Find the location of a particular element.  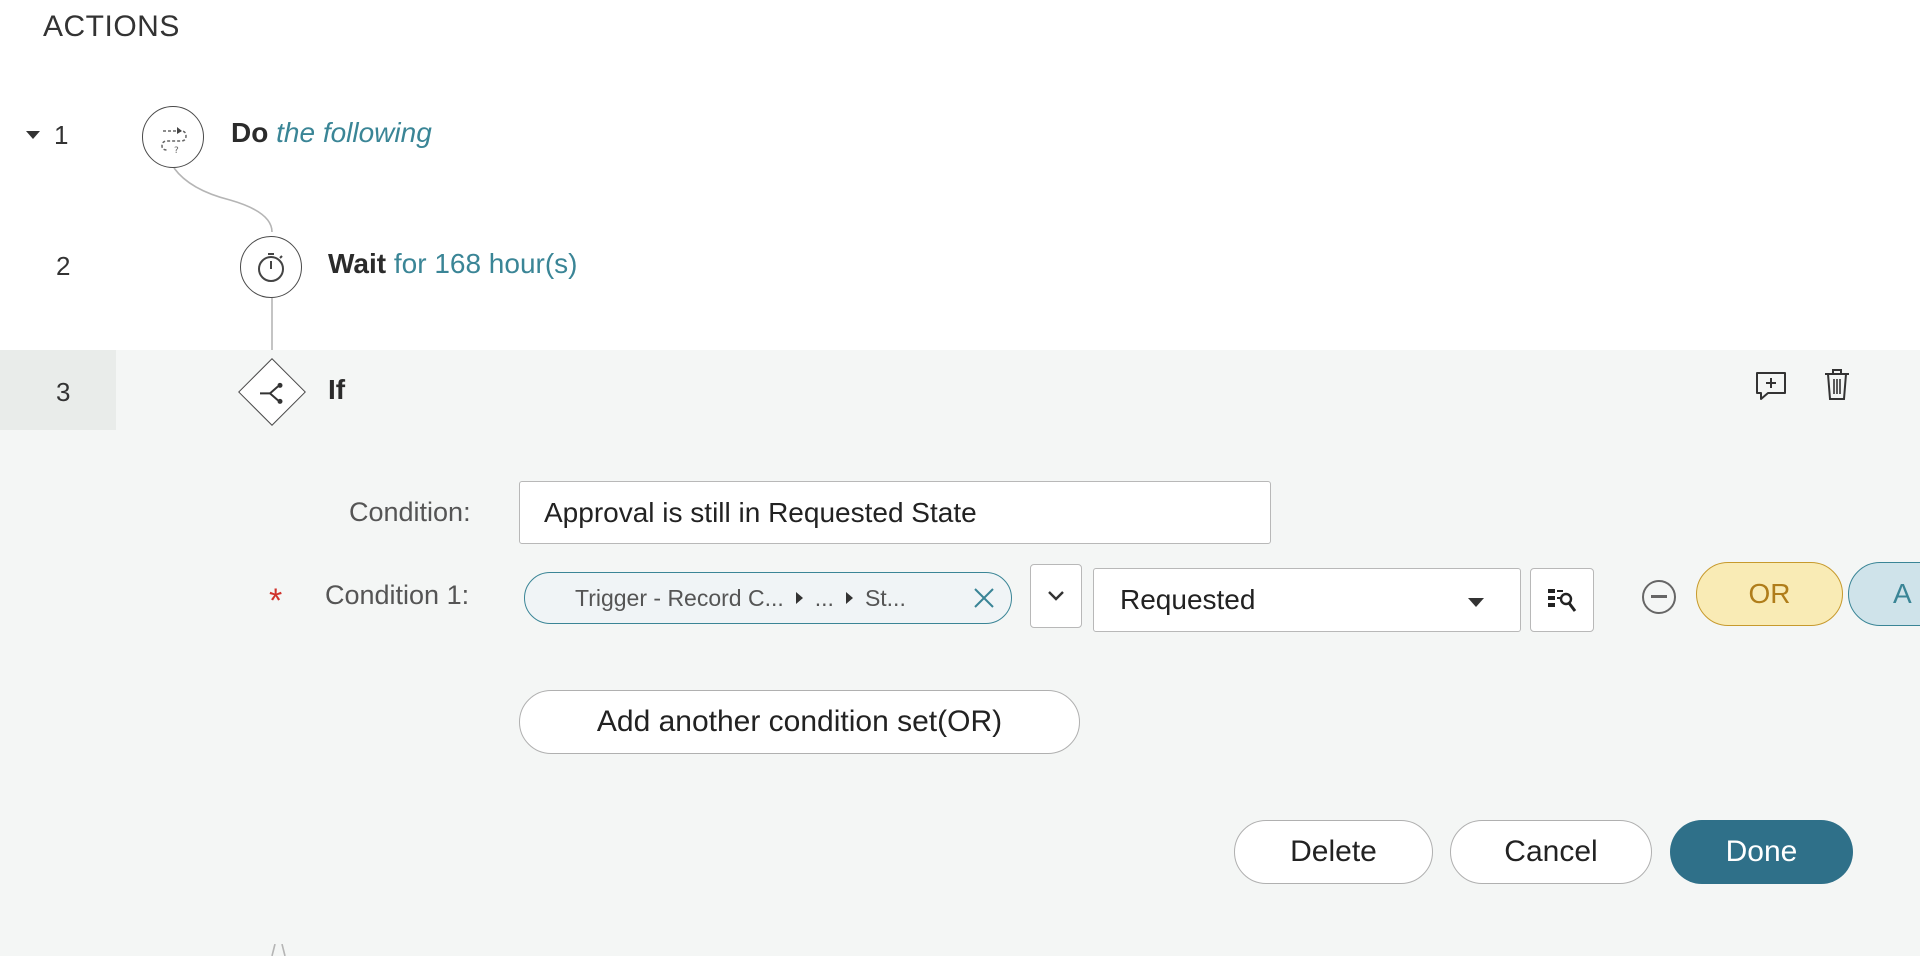

and-button: A is located at coordinates (1884, 594).